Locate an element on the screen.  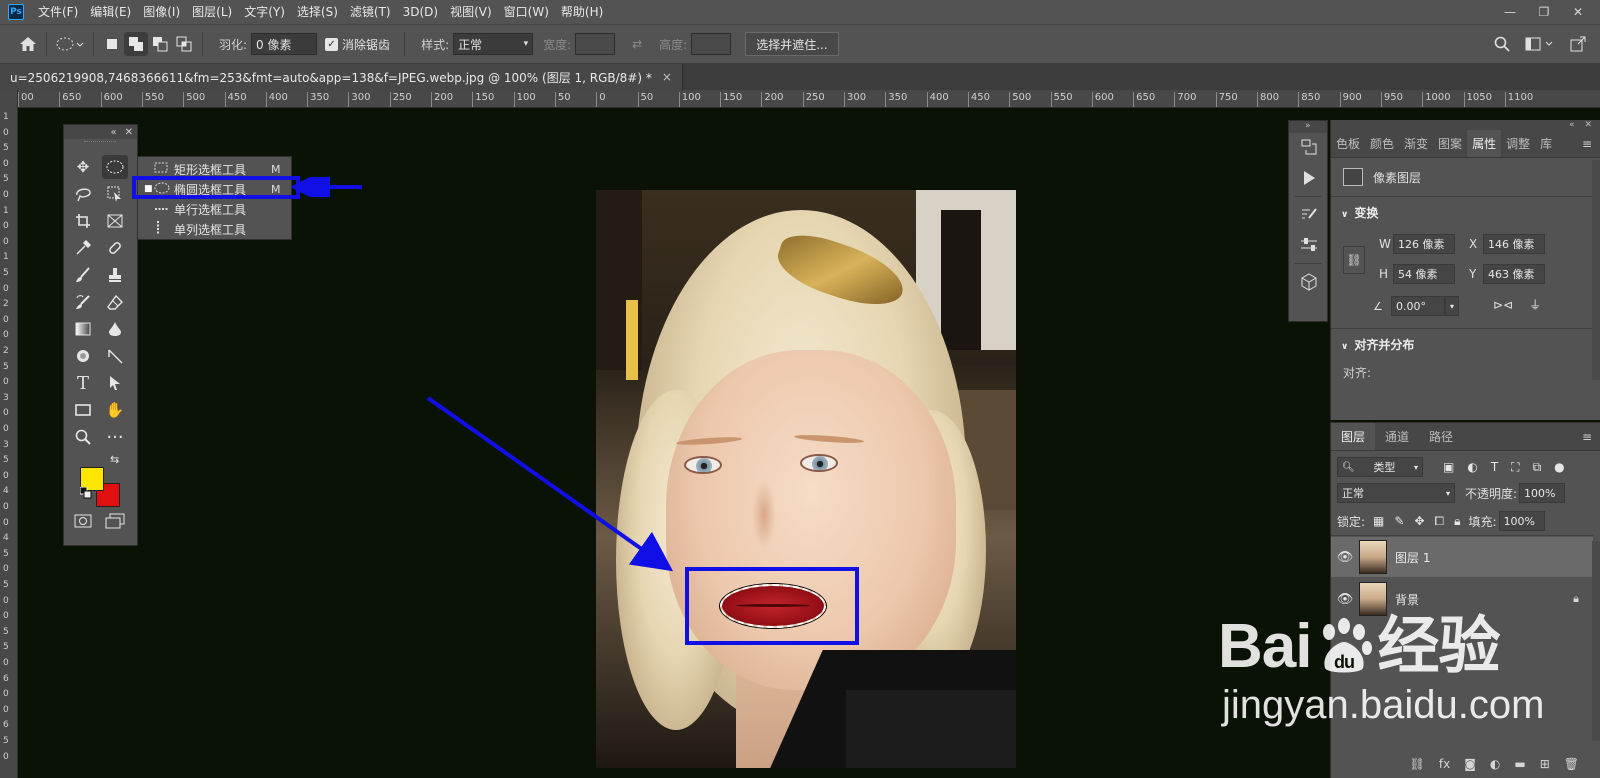
add-mask-icon: ◙ is located at coordinates (1470, 764).